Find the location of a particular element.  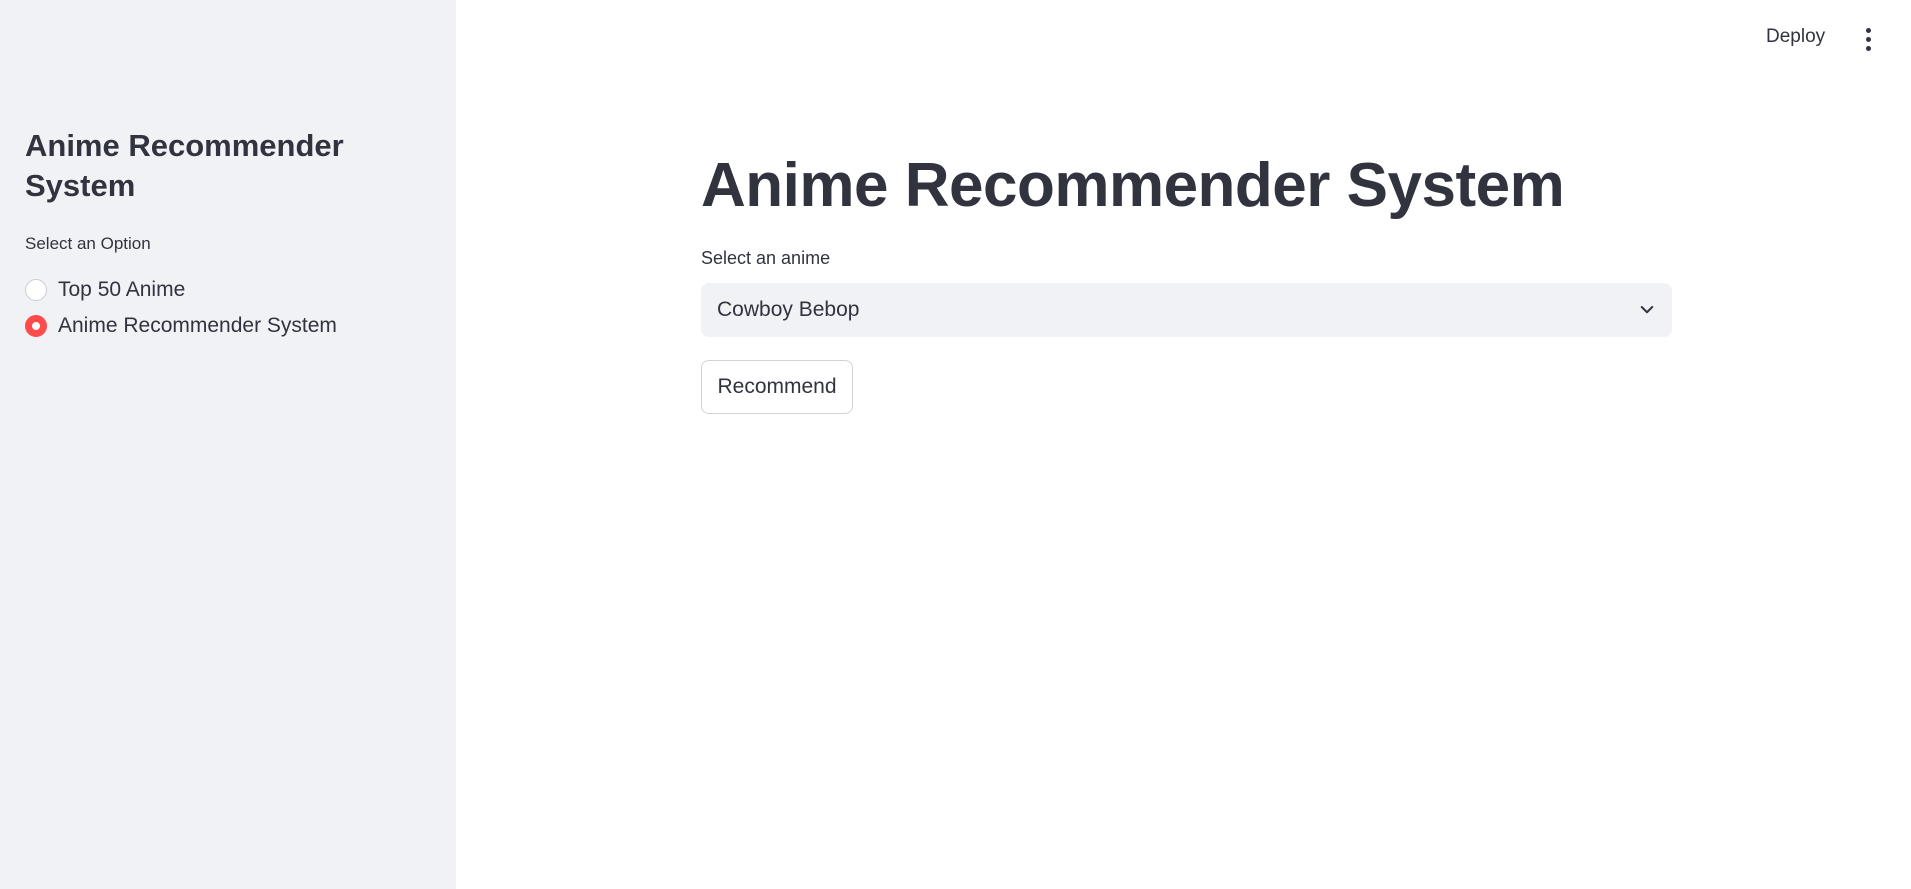

radio-option-top-50-anime: Top 50 Anime is located at coordinates (181, 290).